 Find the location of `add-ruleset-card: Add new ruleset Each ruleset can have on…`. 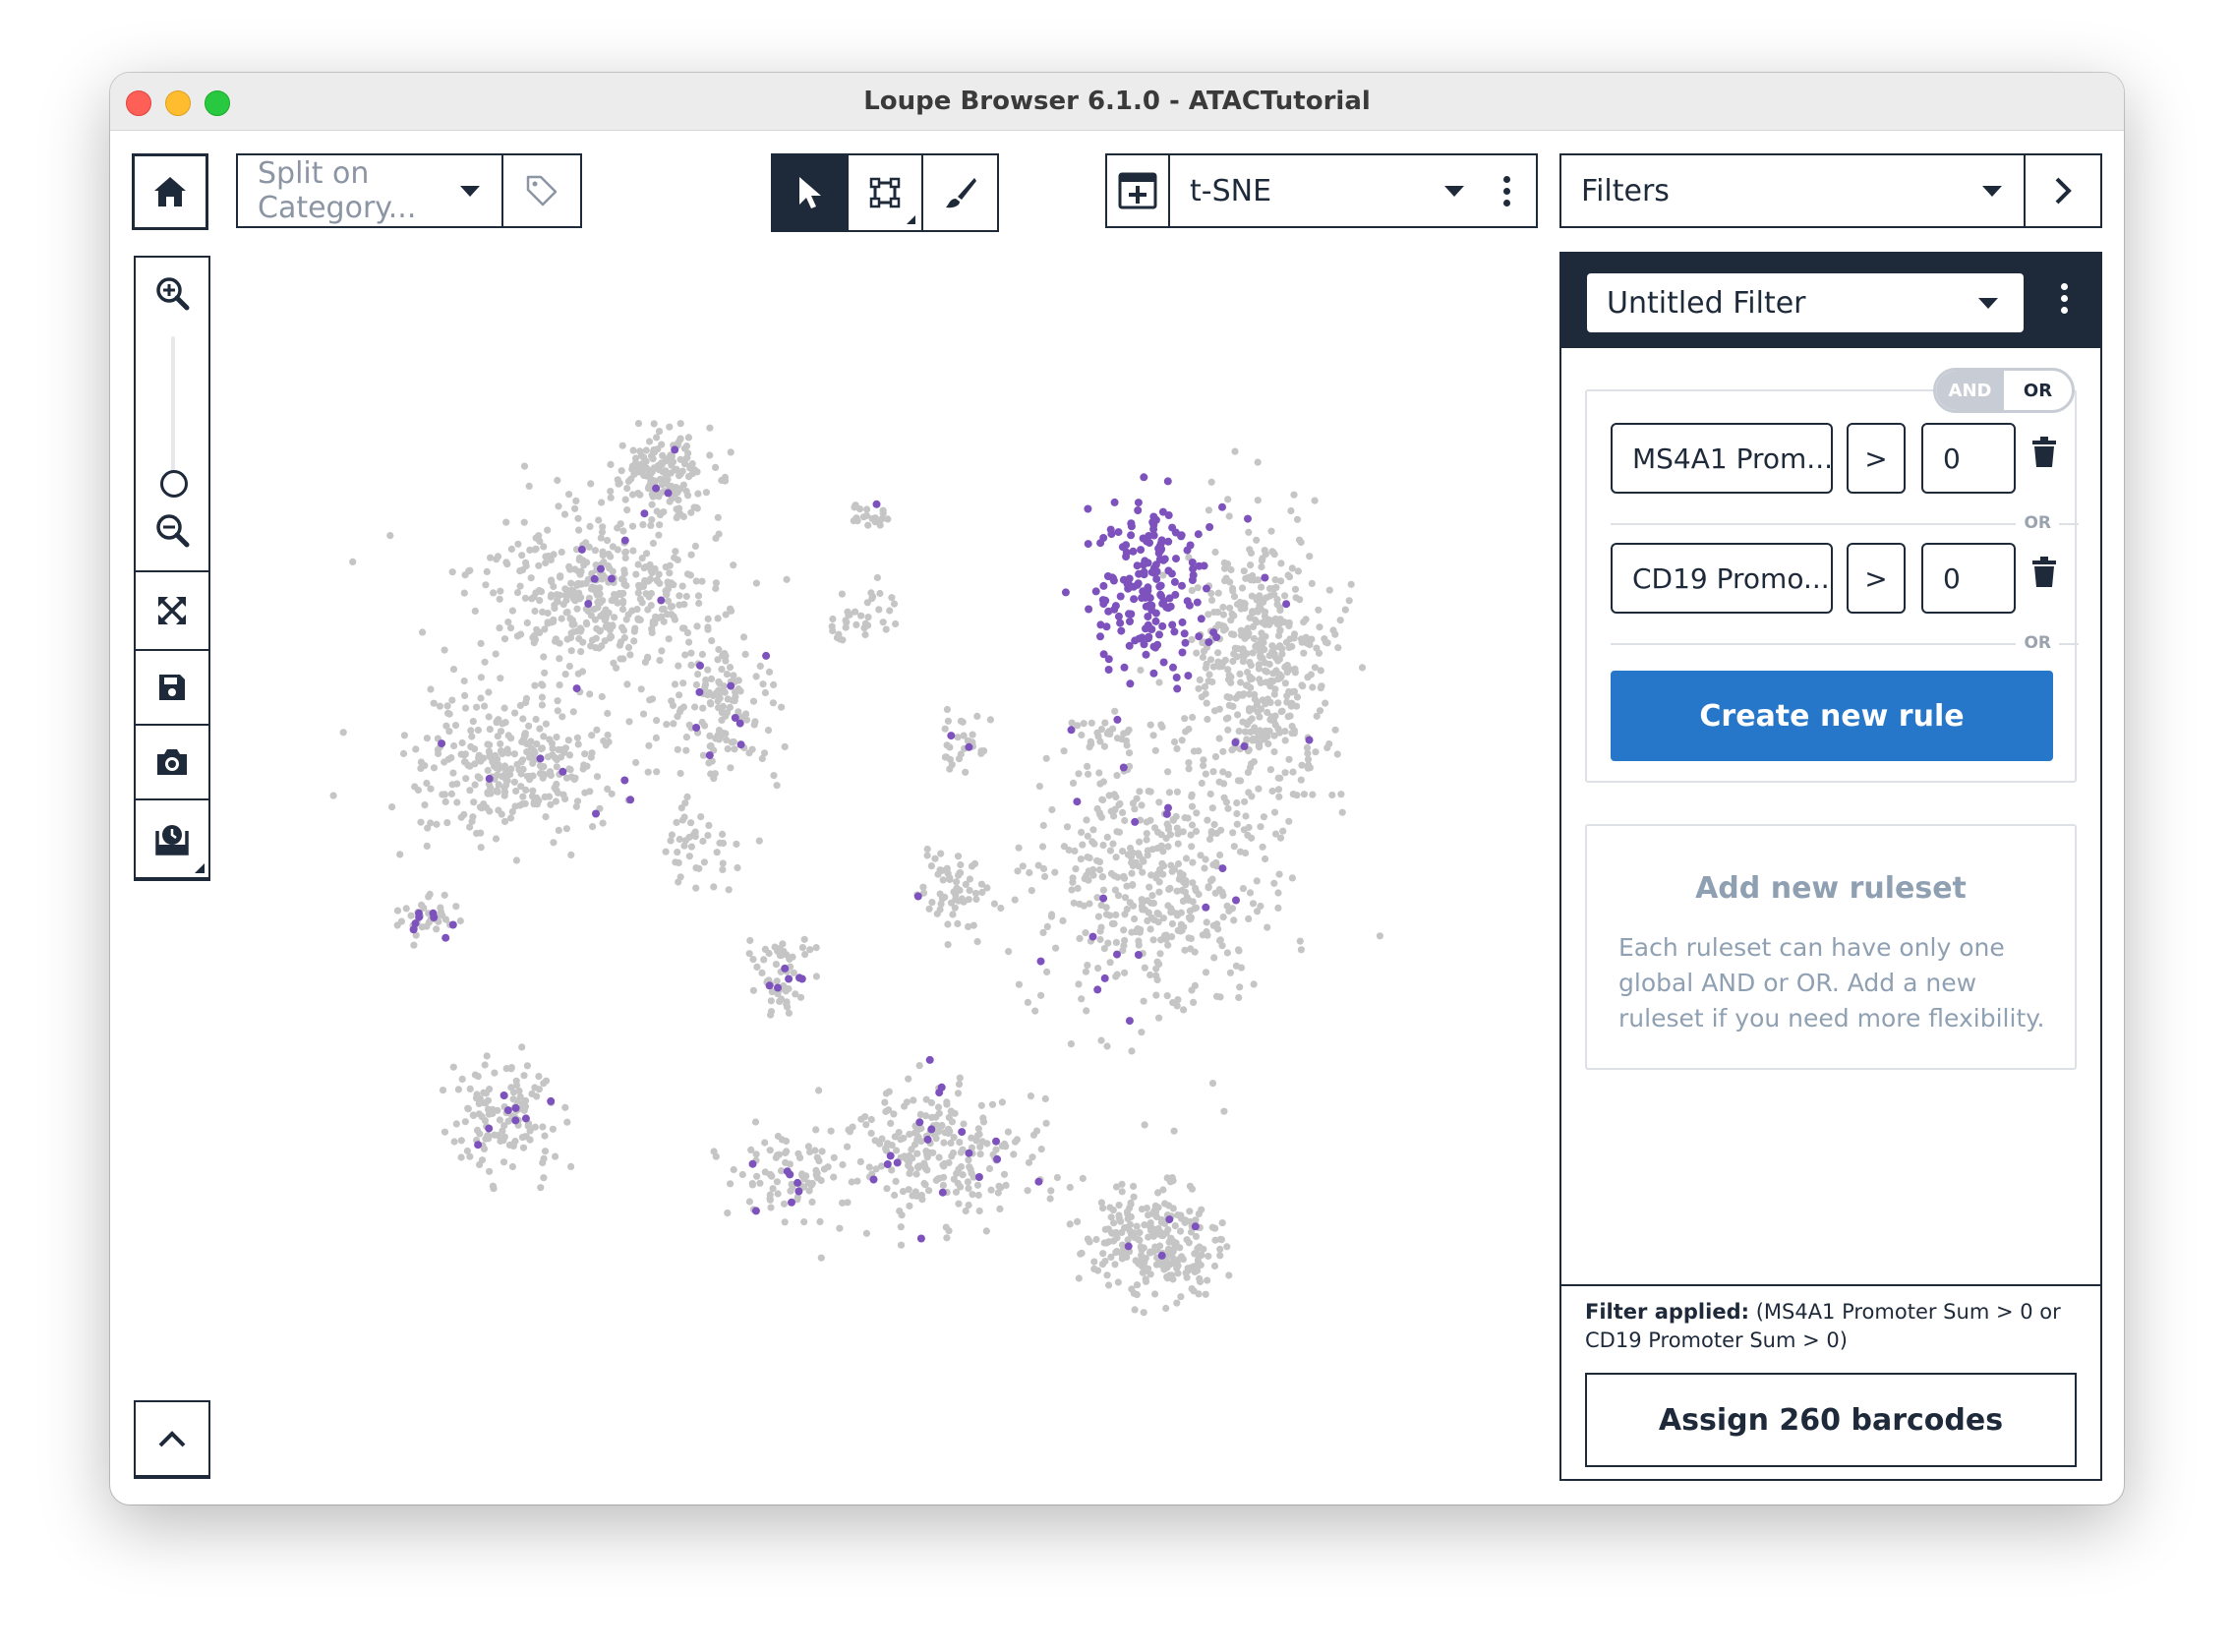

add-ruleset-card: Add new ruleset Each ruleset can have on… is located at coordinates (1831, 947).